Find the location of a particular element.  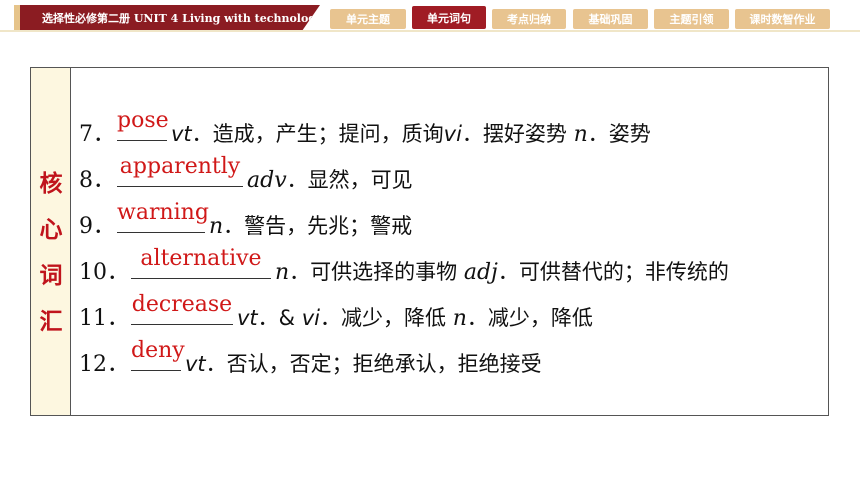

answer-blank: apparently is located at coordinates (180, 171).